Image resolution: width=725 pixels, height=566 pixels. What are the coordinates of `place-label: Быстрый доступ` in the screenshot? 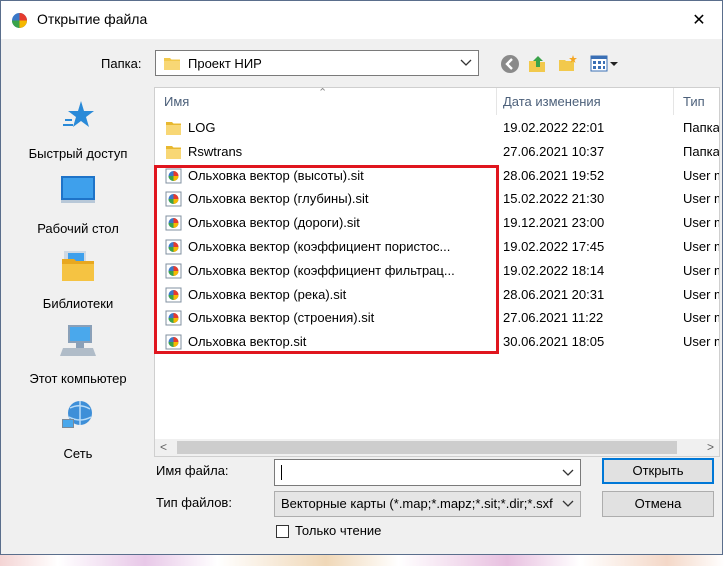 It's located at (78, 153).